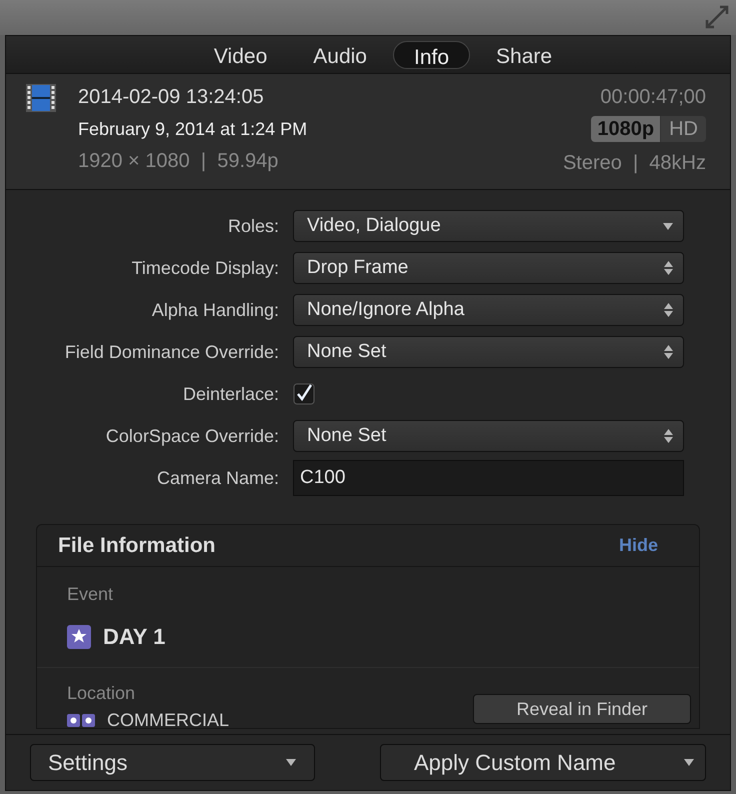 The width and height of the screenshot is (736, 794). What do you see at coordinates (205, 268) in the screenshot?
I see `setting-label: Timecode Display:` at bounding box center [205, 268].